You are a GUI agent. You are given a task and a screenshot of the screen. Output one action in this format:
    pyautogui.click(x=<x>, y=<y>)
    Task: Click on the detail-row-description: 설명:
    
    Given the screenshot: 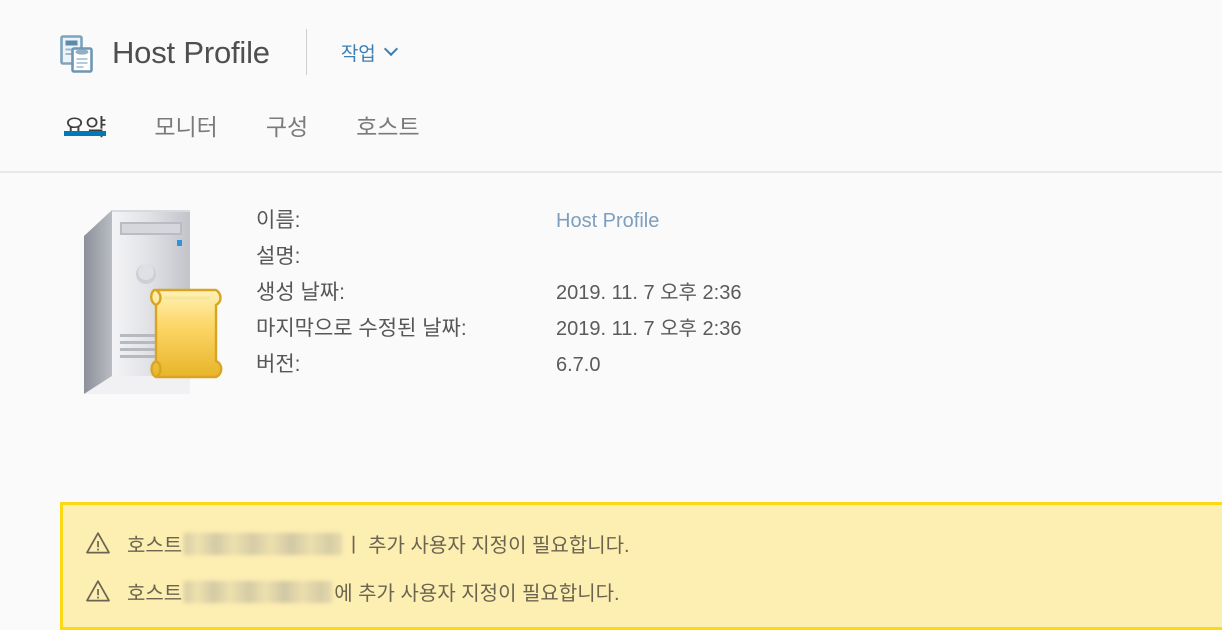 What is the action you would take?
    pyautogui.click(x=498, y=258)
    